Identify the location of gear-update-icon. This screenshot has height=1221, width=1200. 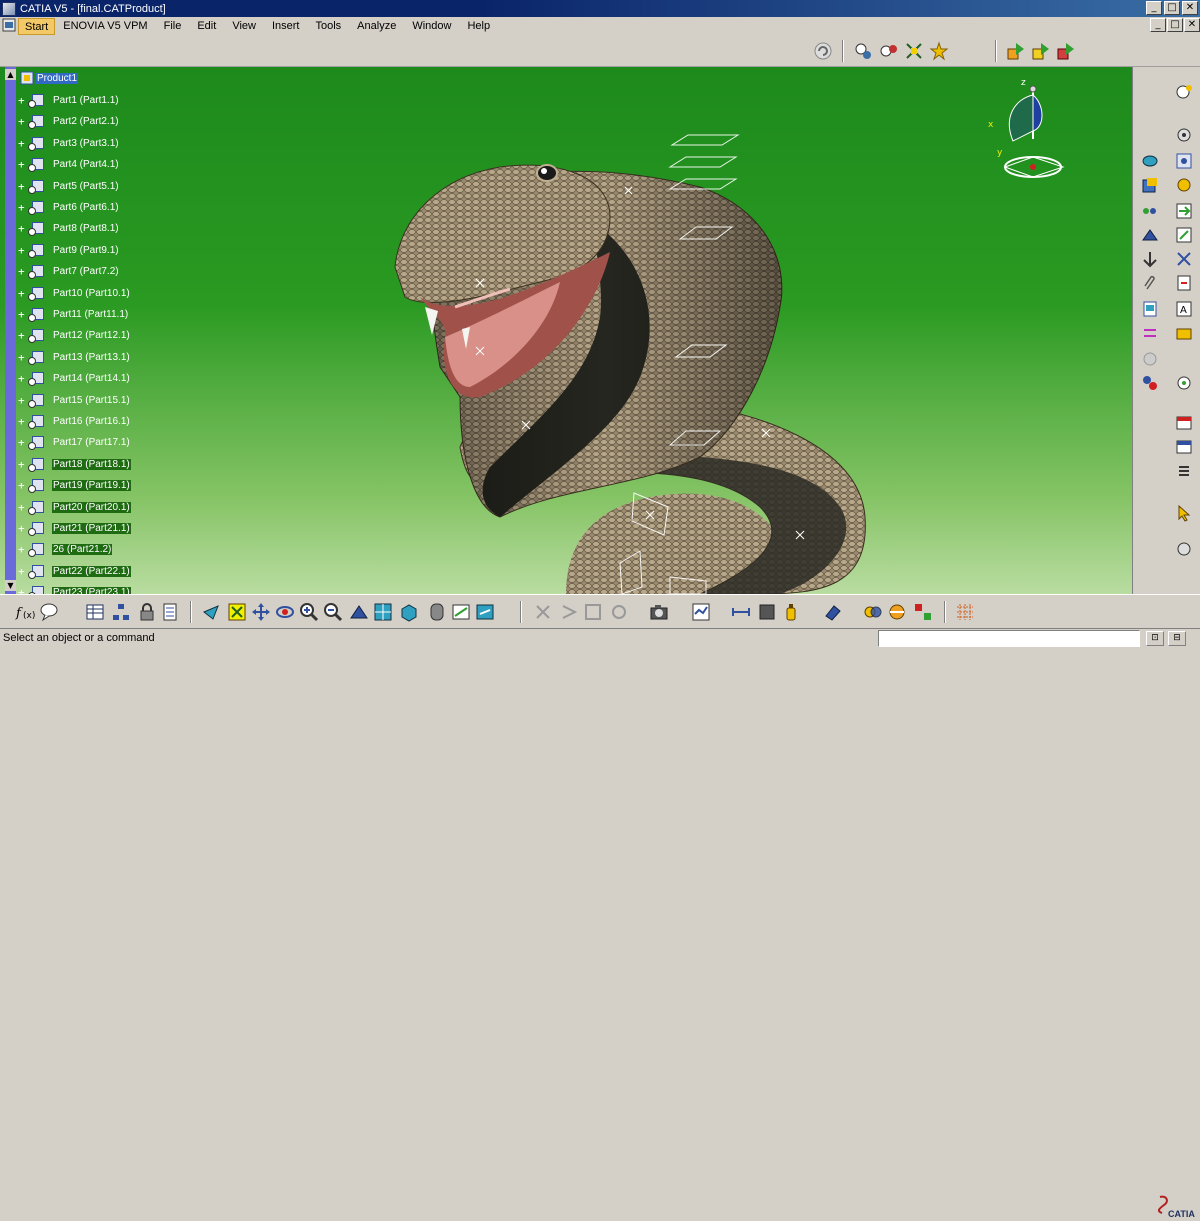
(888, 51).